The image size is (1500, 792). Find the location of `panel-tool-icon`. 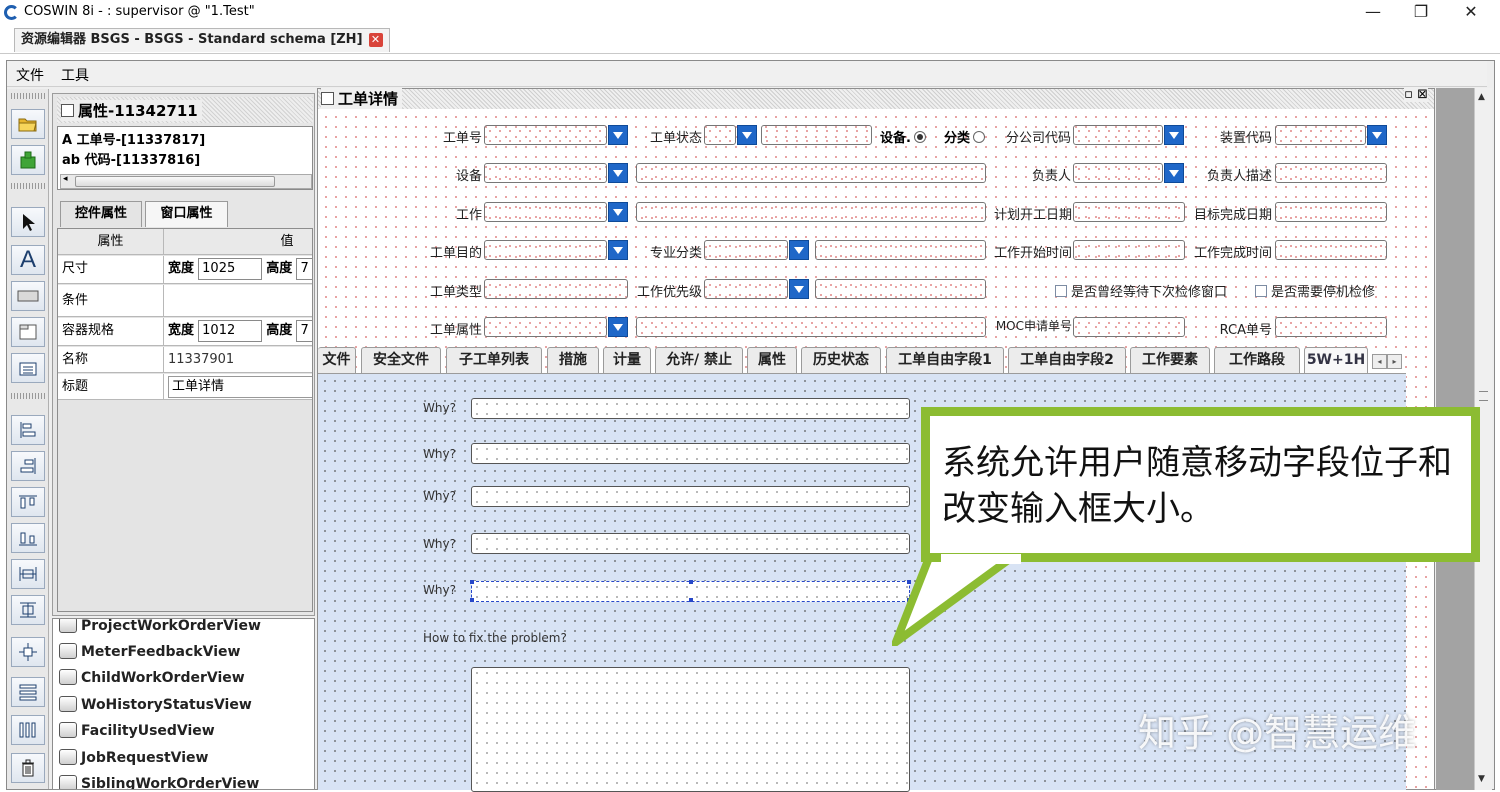

panel-tool-icon is located at coordinates (28, 332).